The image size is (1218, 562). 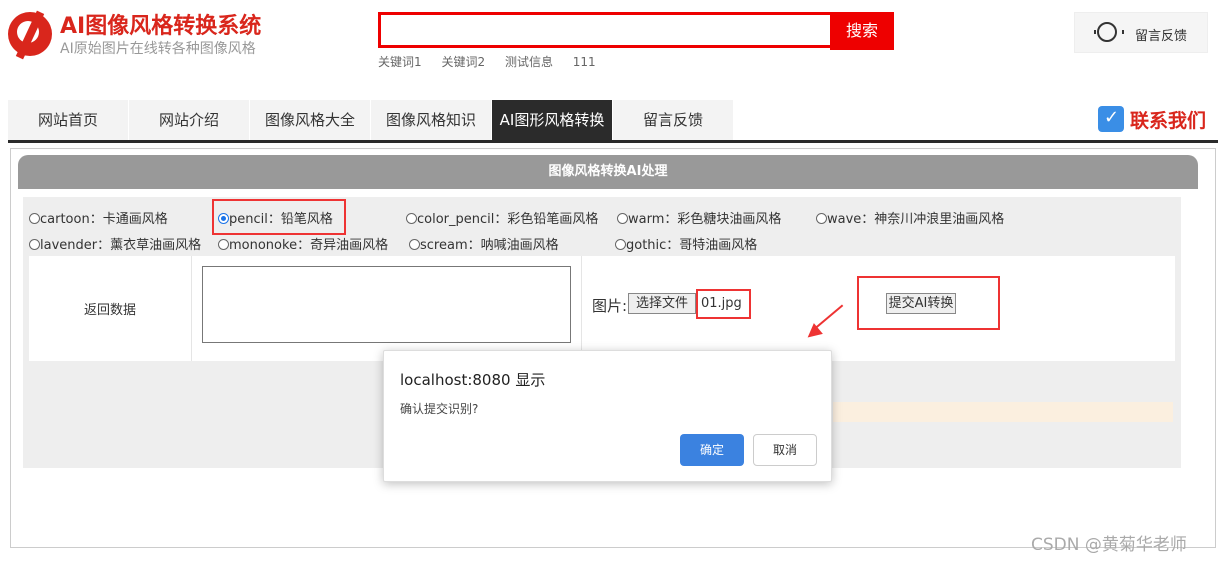 What do you see at coordinates (862, 31) in the screenshot?
I see `search-button: 搜索` at bounding box center [862, 31].